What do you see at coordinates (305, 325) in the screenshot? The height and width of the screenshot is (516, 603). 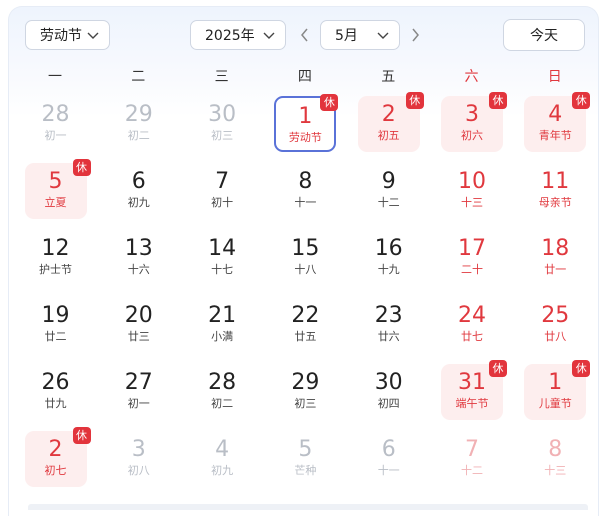 I see `day-cell: 22 廿五` at bounding box center [305, 325].